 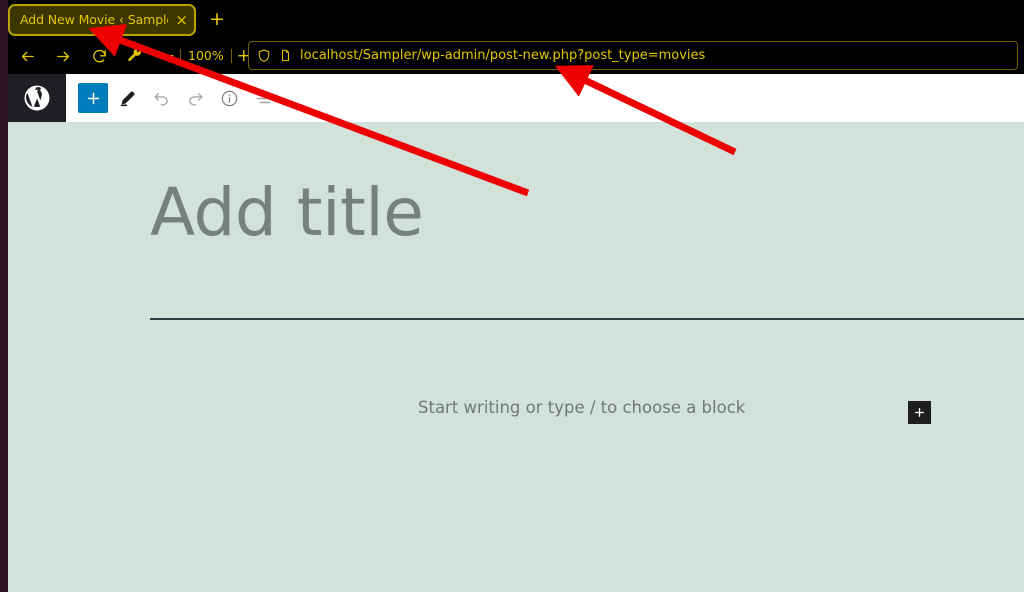 What do you see at coordinates (178, 98) in the screenshot?
I see `editor-tools-group` at bounding box center [178, 98].